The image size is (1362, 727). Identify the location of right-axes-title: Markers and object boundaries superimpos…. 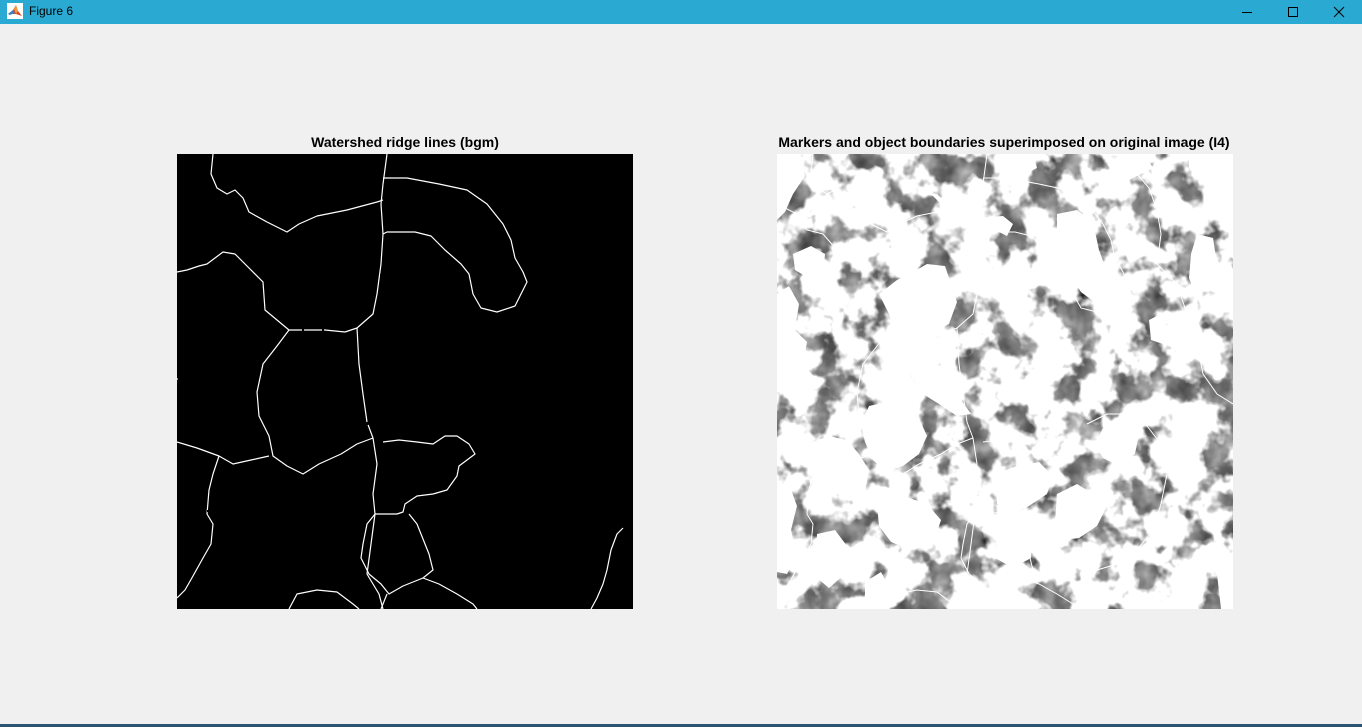
(1004, 142).